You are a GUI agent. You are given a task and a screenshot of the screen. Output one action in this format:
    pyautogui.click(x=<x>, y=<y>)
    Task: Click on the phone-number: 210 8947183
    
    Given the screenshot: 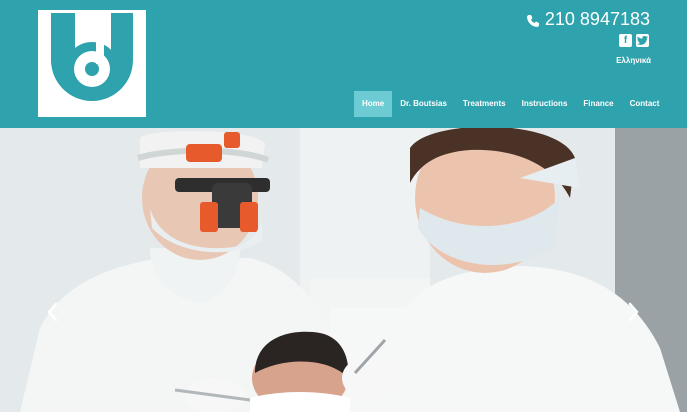 What is the action you would take?
    pyautogui.click(x=588, y=19)
    